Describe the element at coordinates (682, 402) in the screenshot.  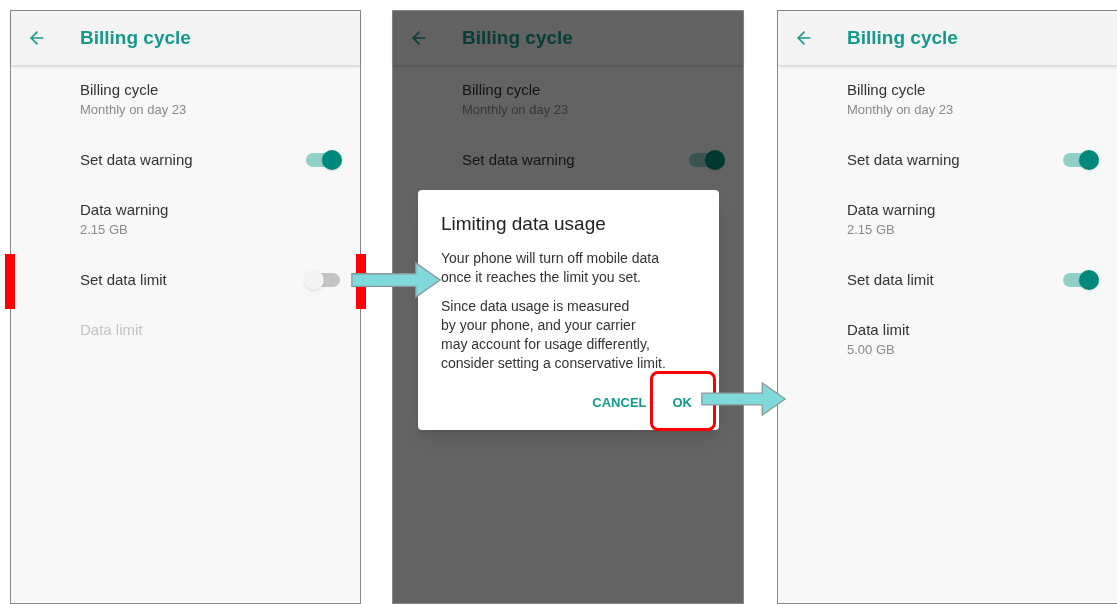
I see `dialog-button: OK` at that location.